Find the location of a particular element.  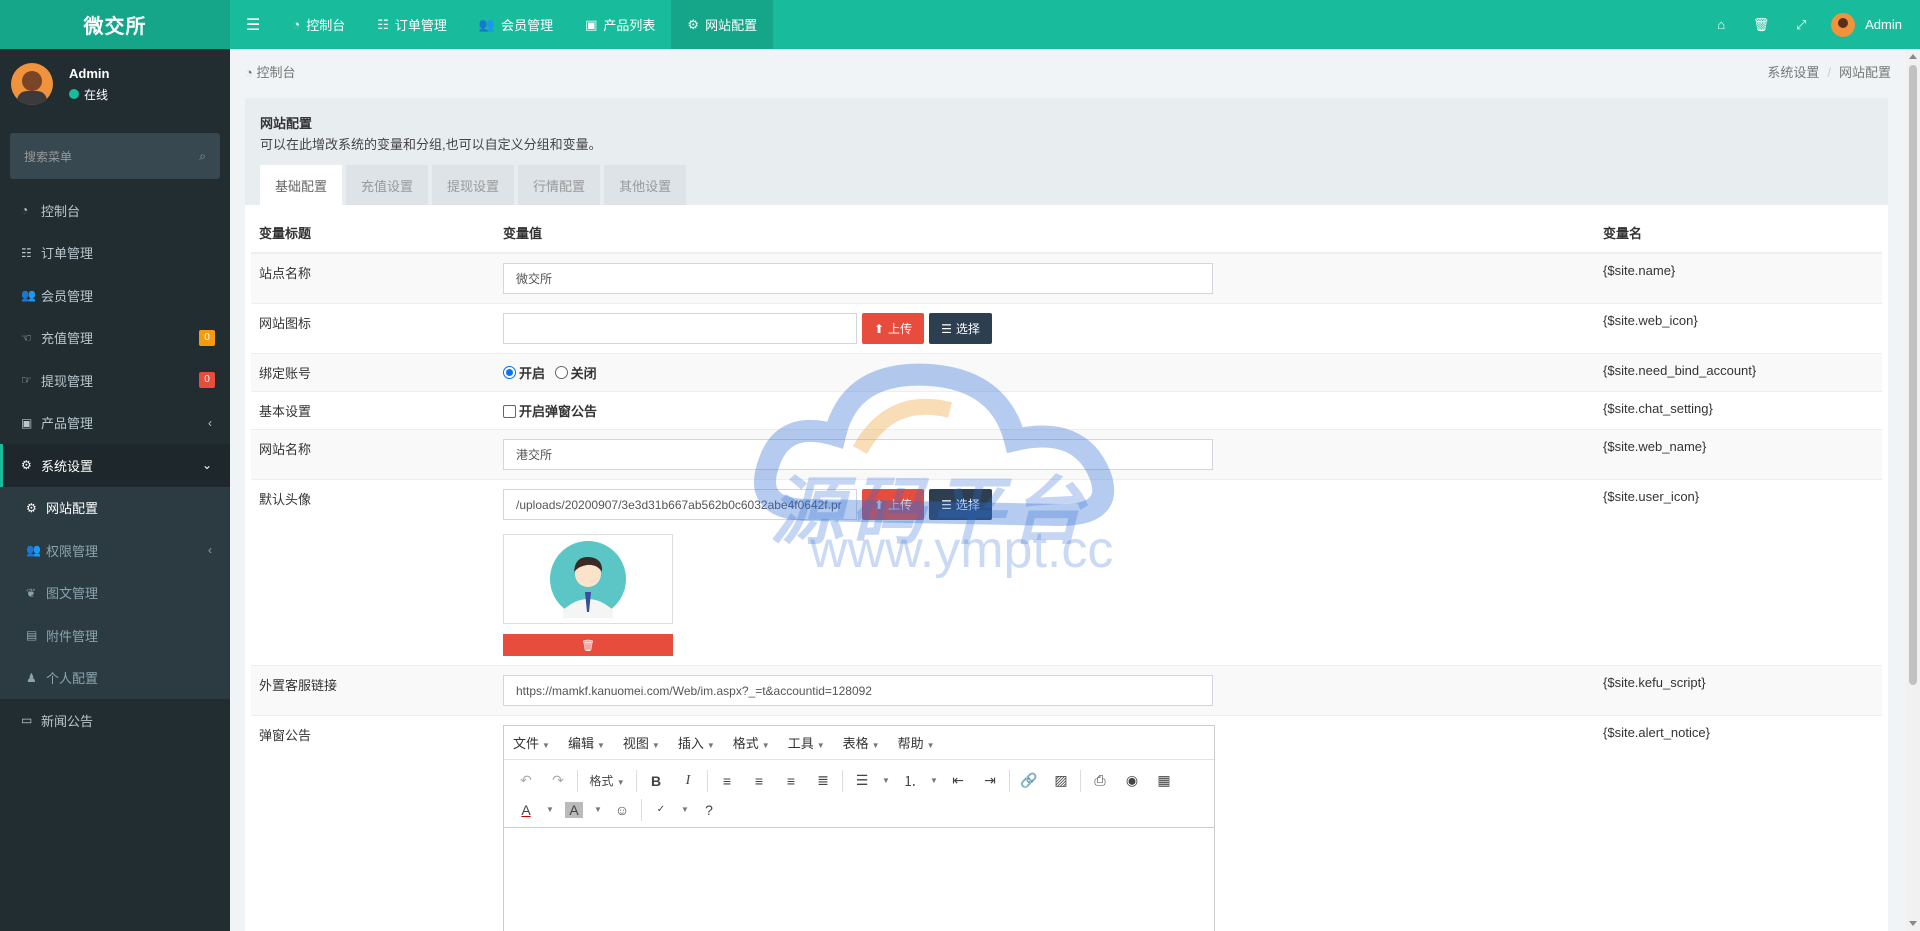

text-color-icon: A is located at coordinates (526, 810).